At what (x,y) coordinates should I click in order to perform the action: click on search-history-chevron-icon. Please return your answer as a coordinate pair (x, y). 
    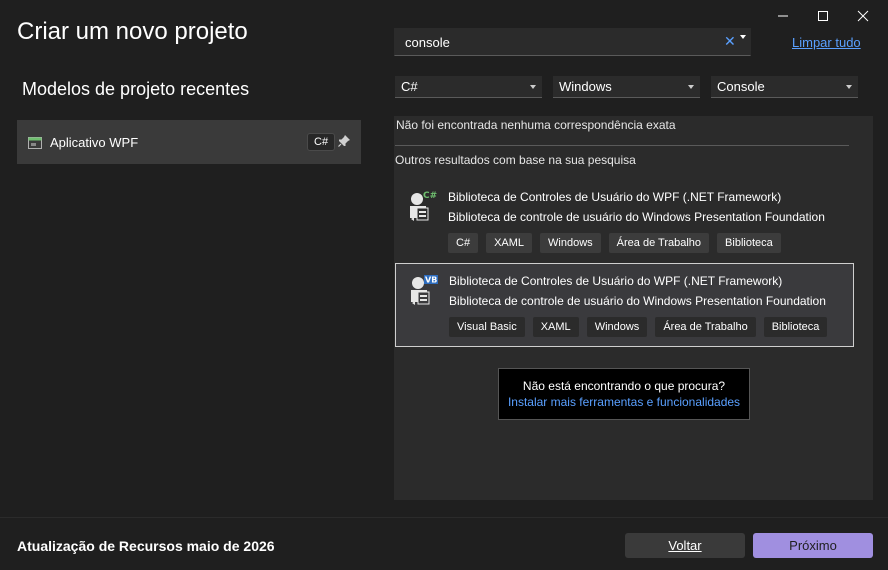
    Looking at the image, I should click on (743, 37).